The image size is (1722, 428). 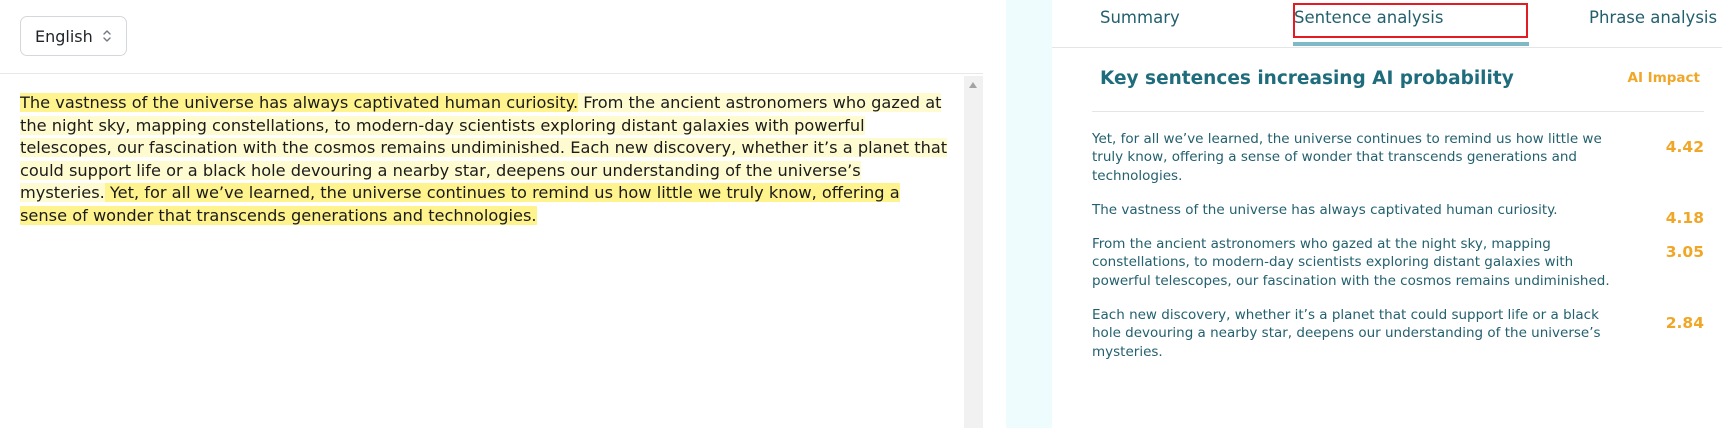 What do you see at coordinates (1664, 78) in the screenshot?
I see `ai-impact-label: AI Impact` at bounding box center [1664, 78].